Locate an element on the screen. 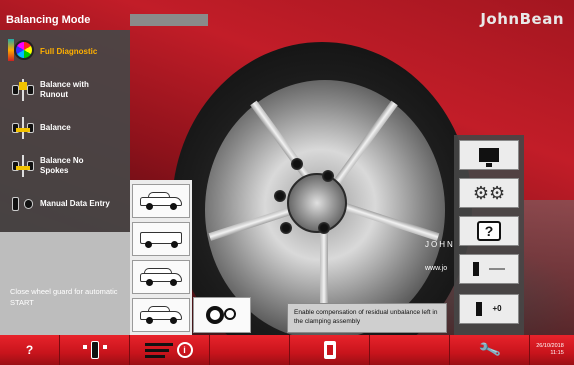 The image size is (574, 365). vehicle-sedan-button is located at coordinates (161, 315).